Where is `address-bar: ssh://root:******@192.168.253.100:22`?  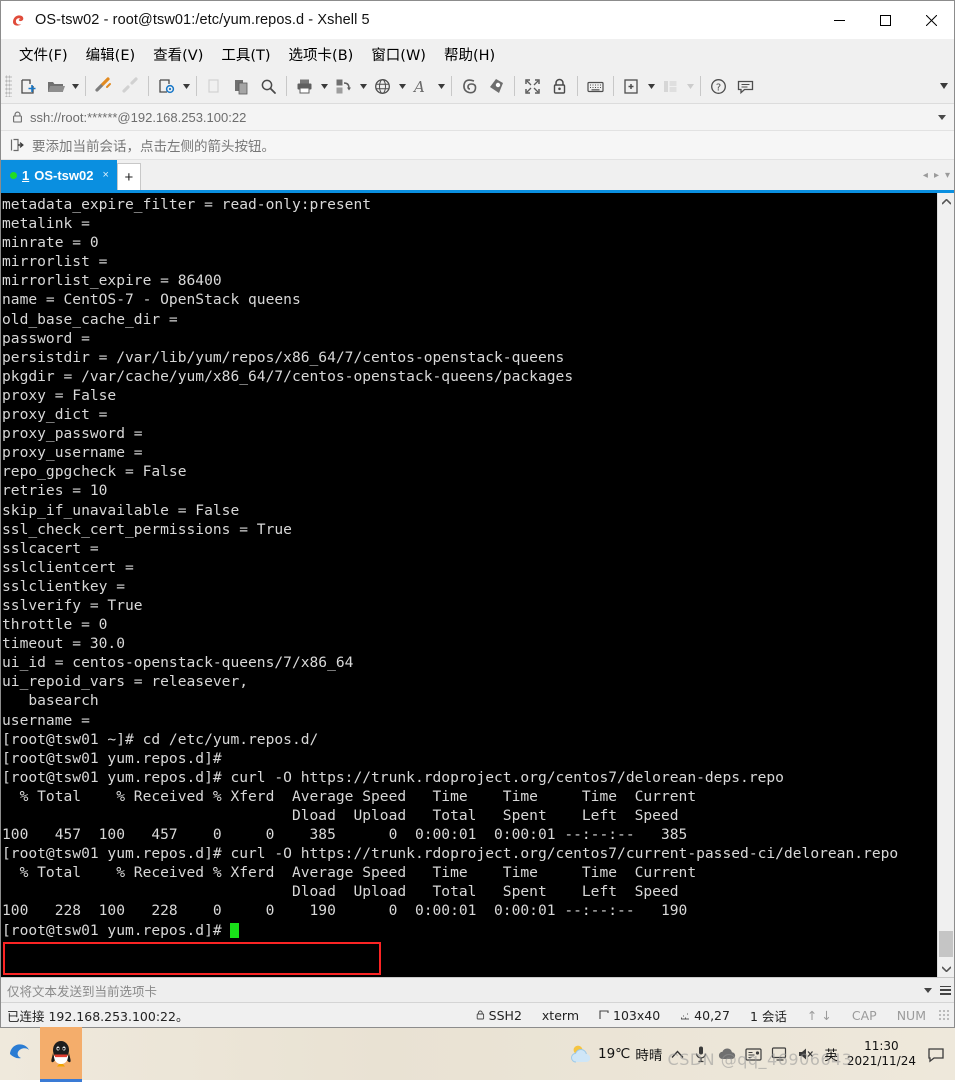 address-bar: ssh://root:******@192.168.253.100:22 is located at coordinates (477, 117).